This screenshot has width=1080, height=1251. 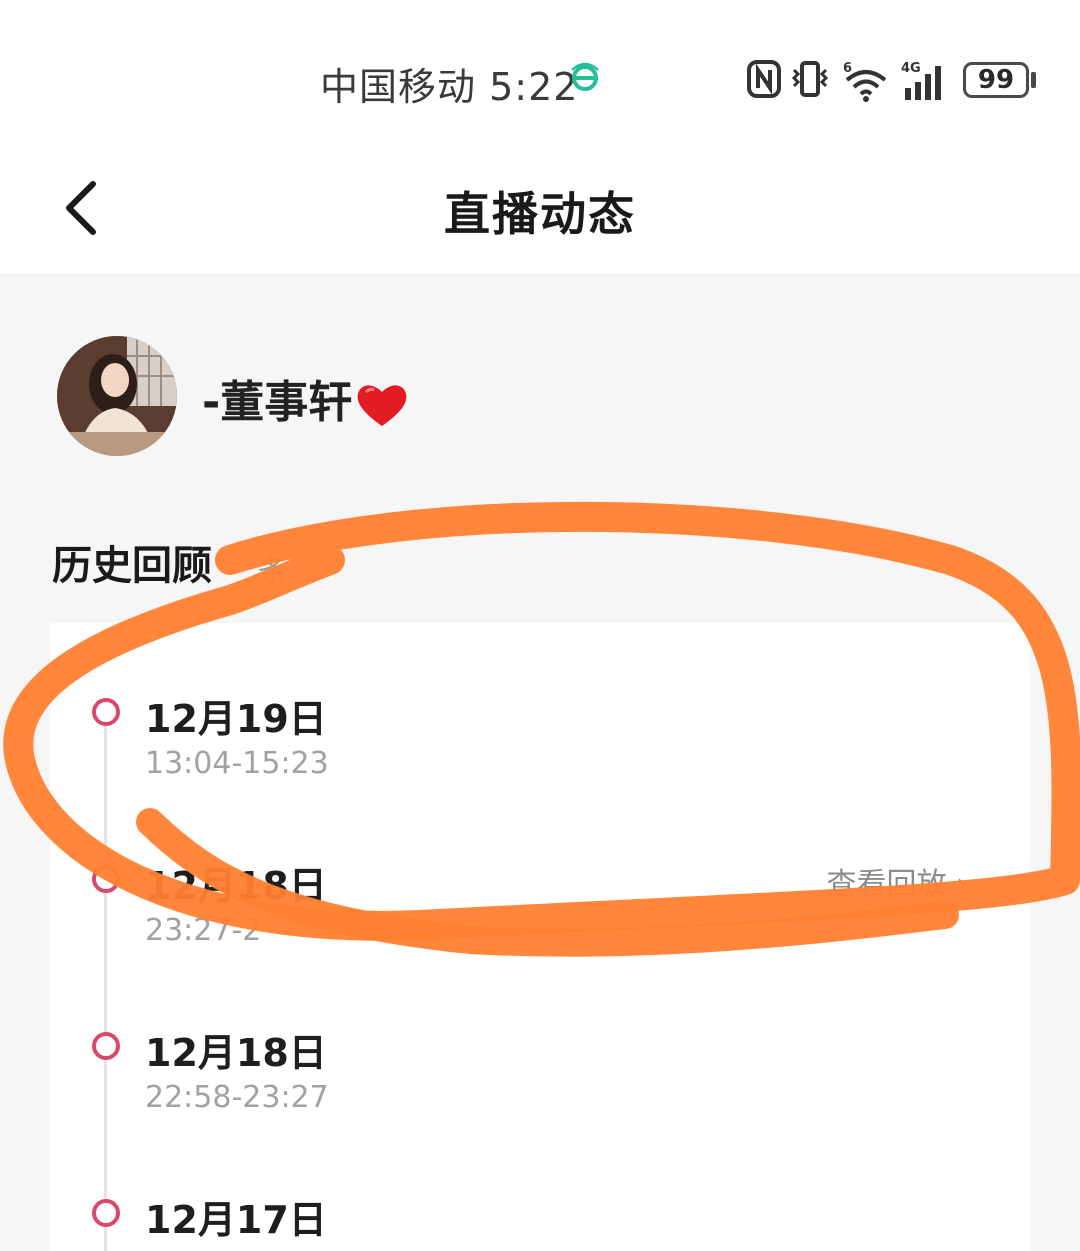 I want to click on streamer-name-text: -董事轩, so click(x=277, y=402).